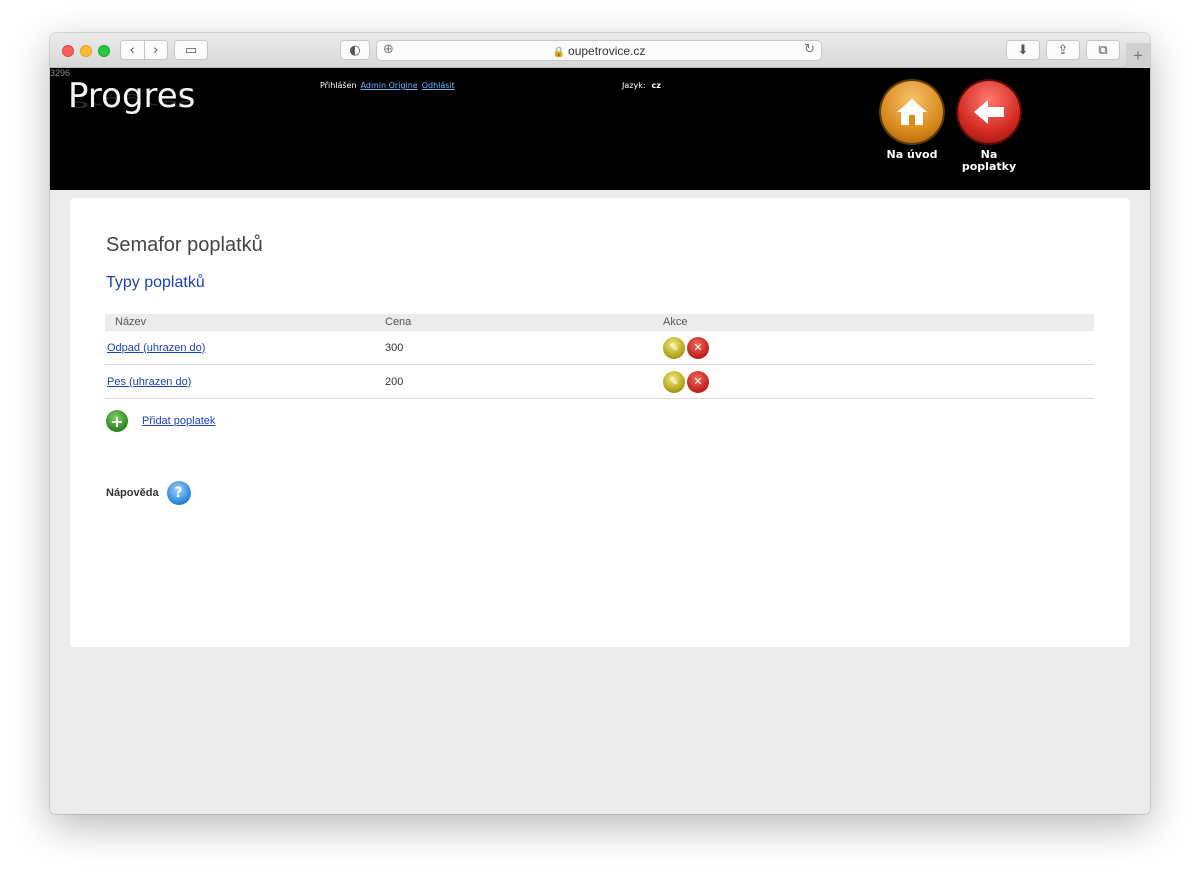 The image size is (1200, 881). Describe the element at coordinates (599, 348) in the screenshot. I see `table-row: Odpad (uhrazen do) 300 ✎ ✕` at that location.